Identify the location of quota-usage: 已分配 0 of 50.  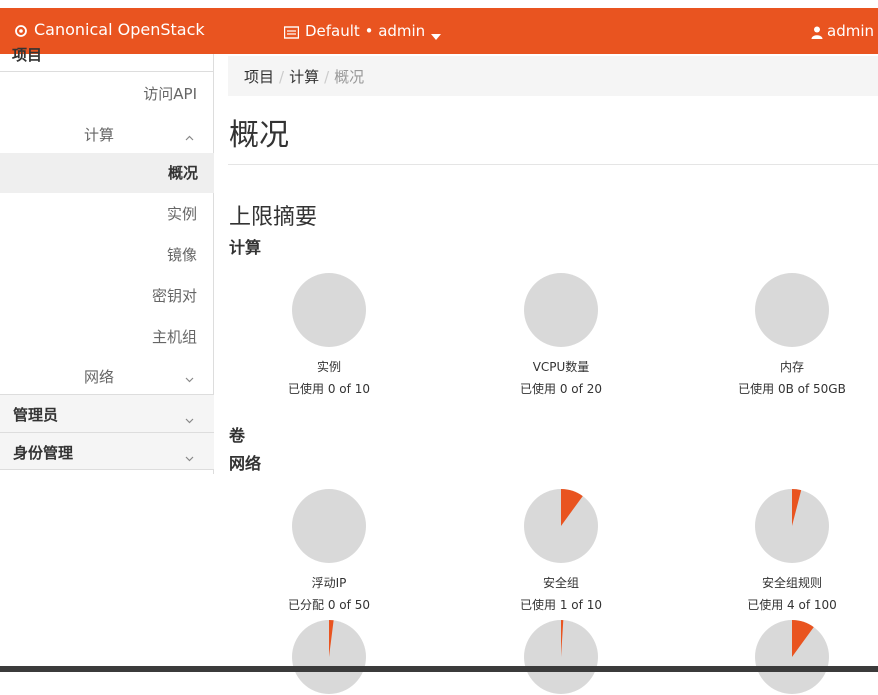
(329, 604).